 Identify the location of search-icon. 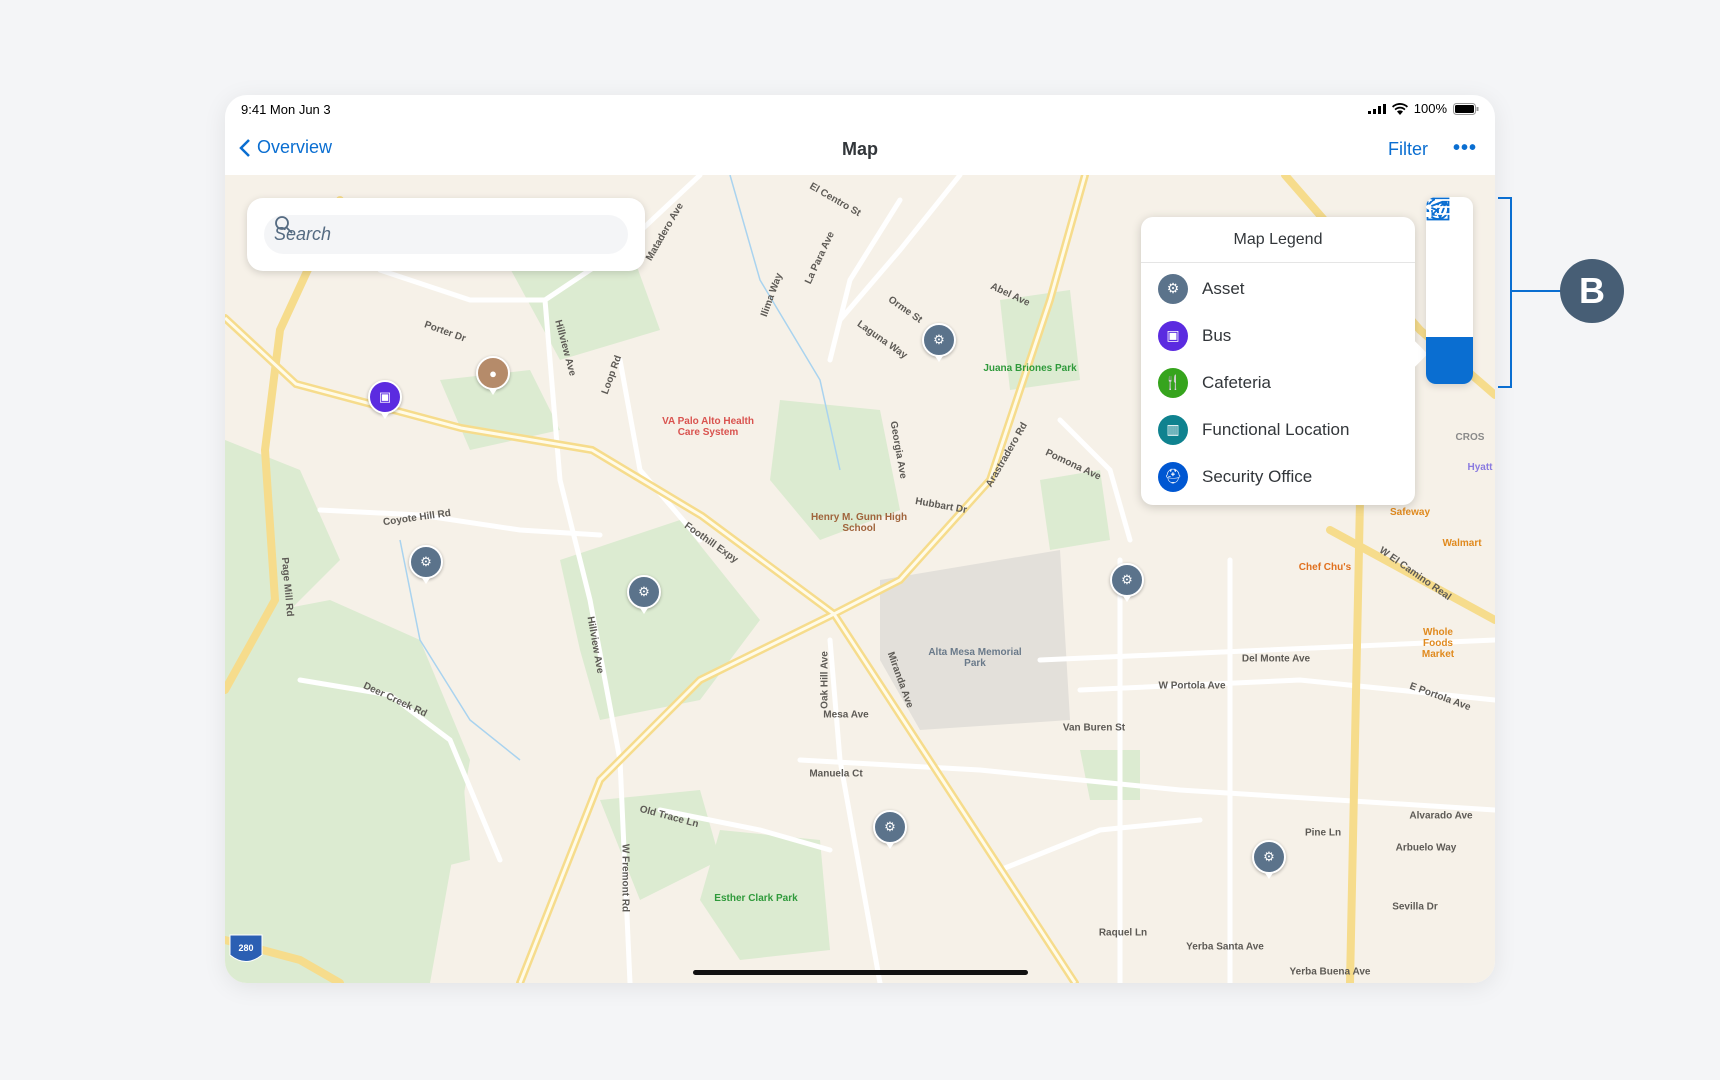
(284, 225).